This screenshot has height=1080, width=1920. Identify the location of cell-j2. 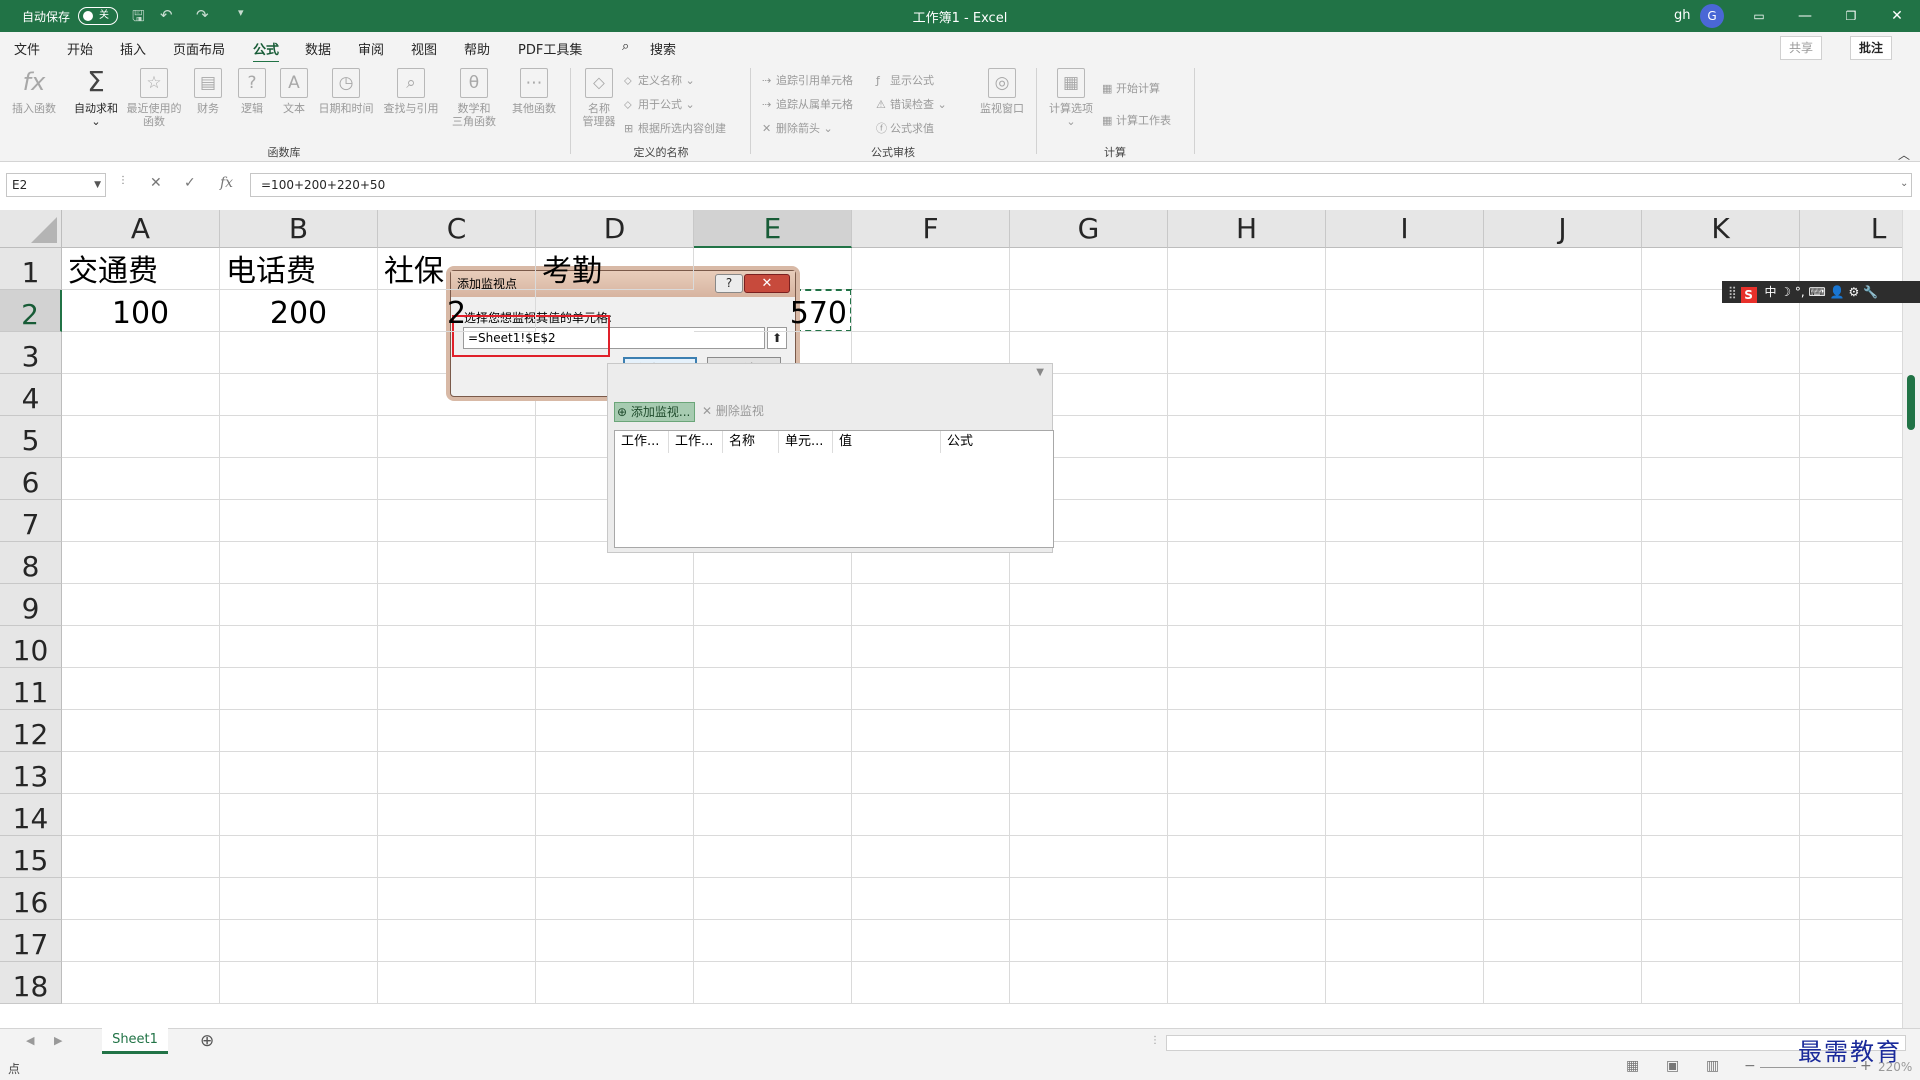
(1563, 311).